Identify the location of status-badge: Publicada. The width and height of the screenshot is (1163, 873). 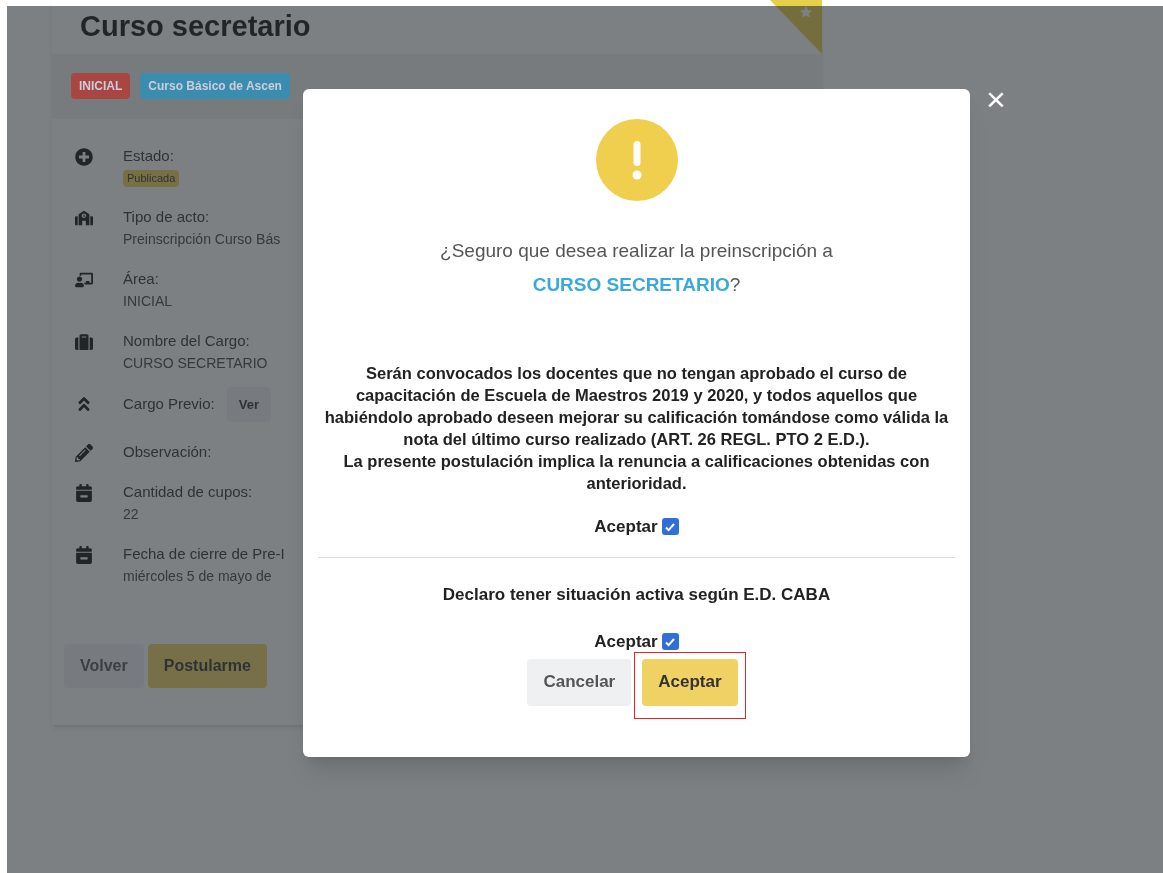
(151, 178).